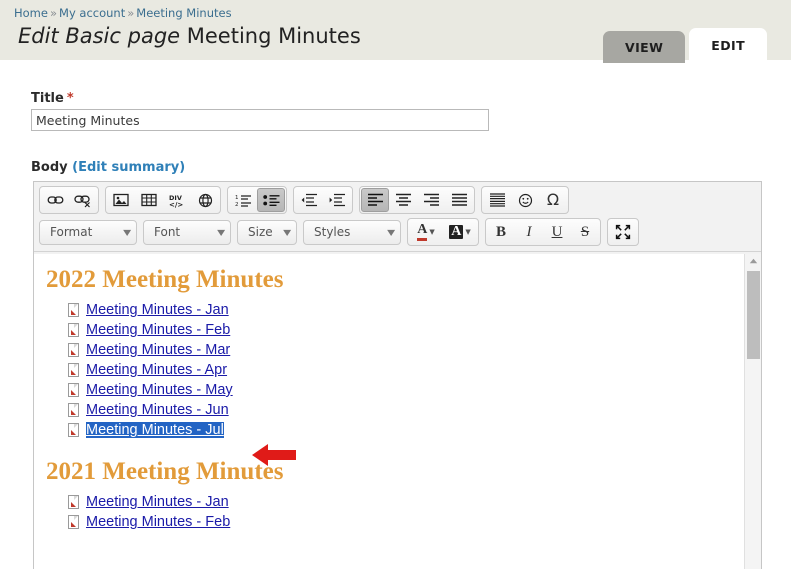 The width and height of the screenshot is (791, 569). What do you see at coordinates (55, 200) in the screenshot?
I see `link-icon` at bounding box center [55, 200].